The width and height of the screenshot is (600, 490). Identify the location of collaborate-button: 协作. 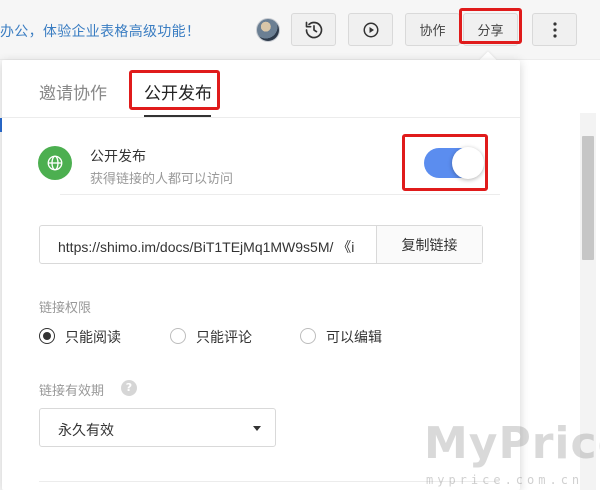
(432, 29).